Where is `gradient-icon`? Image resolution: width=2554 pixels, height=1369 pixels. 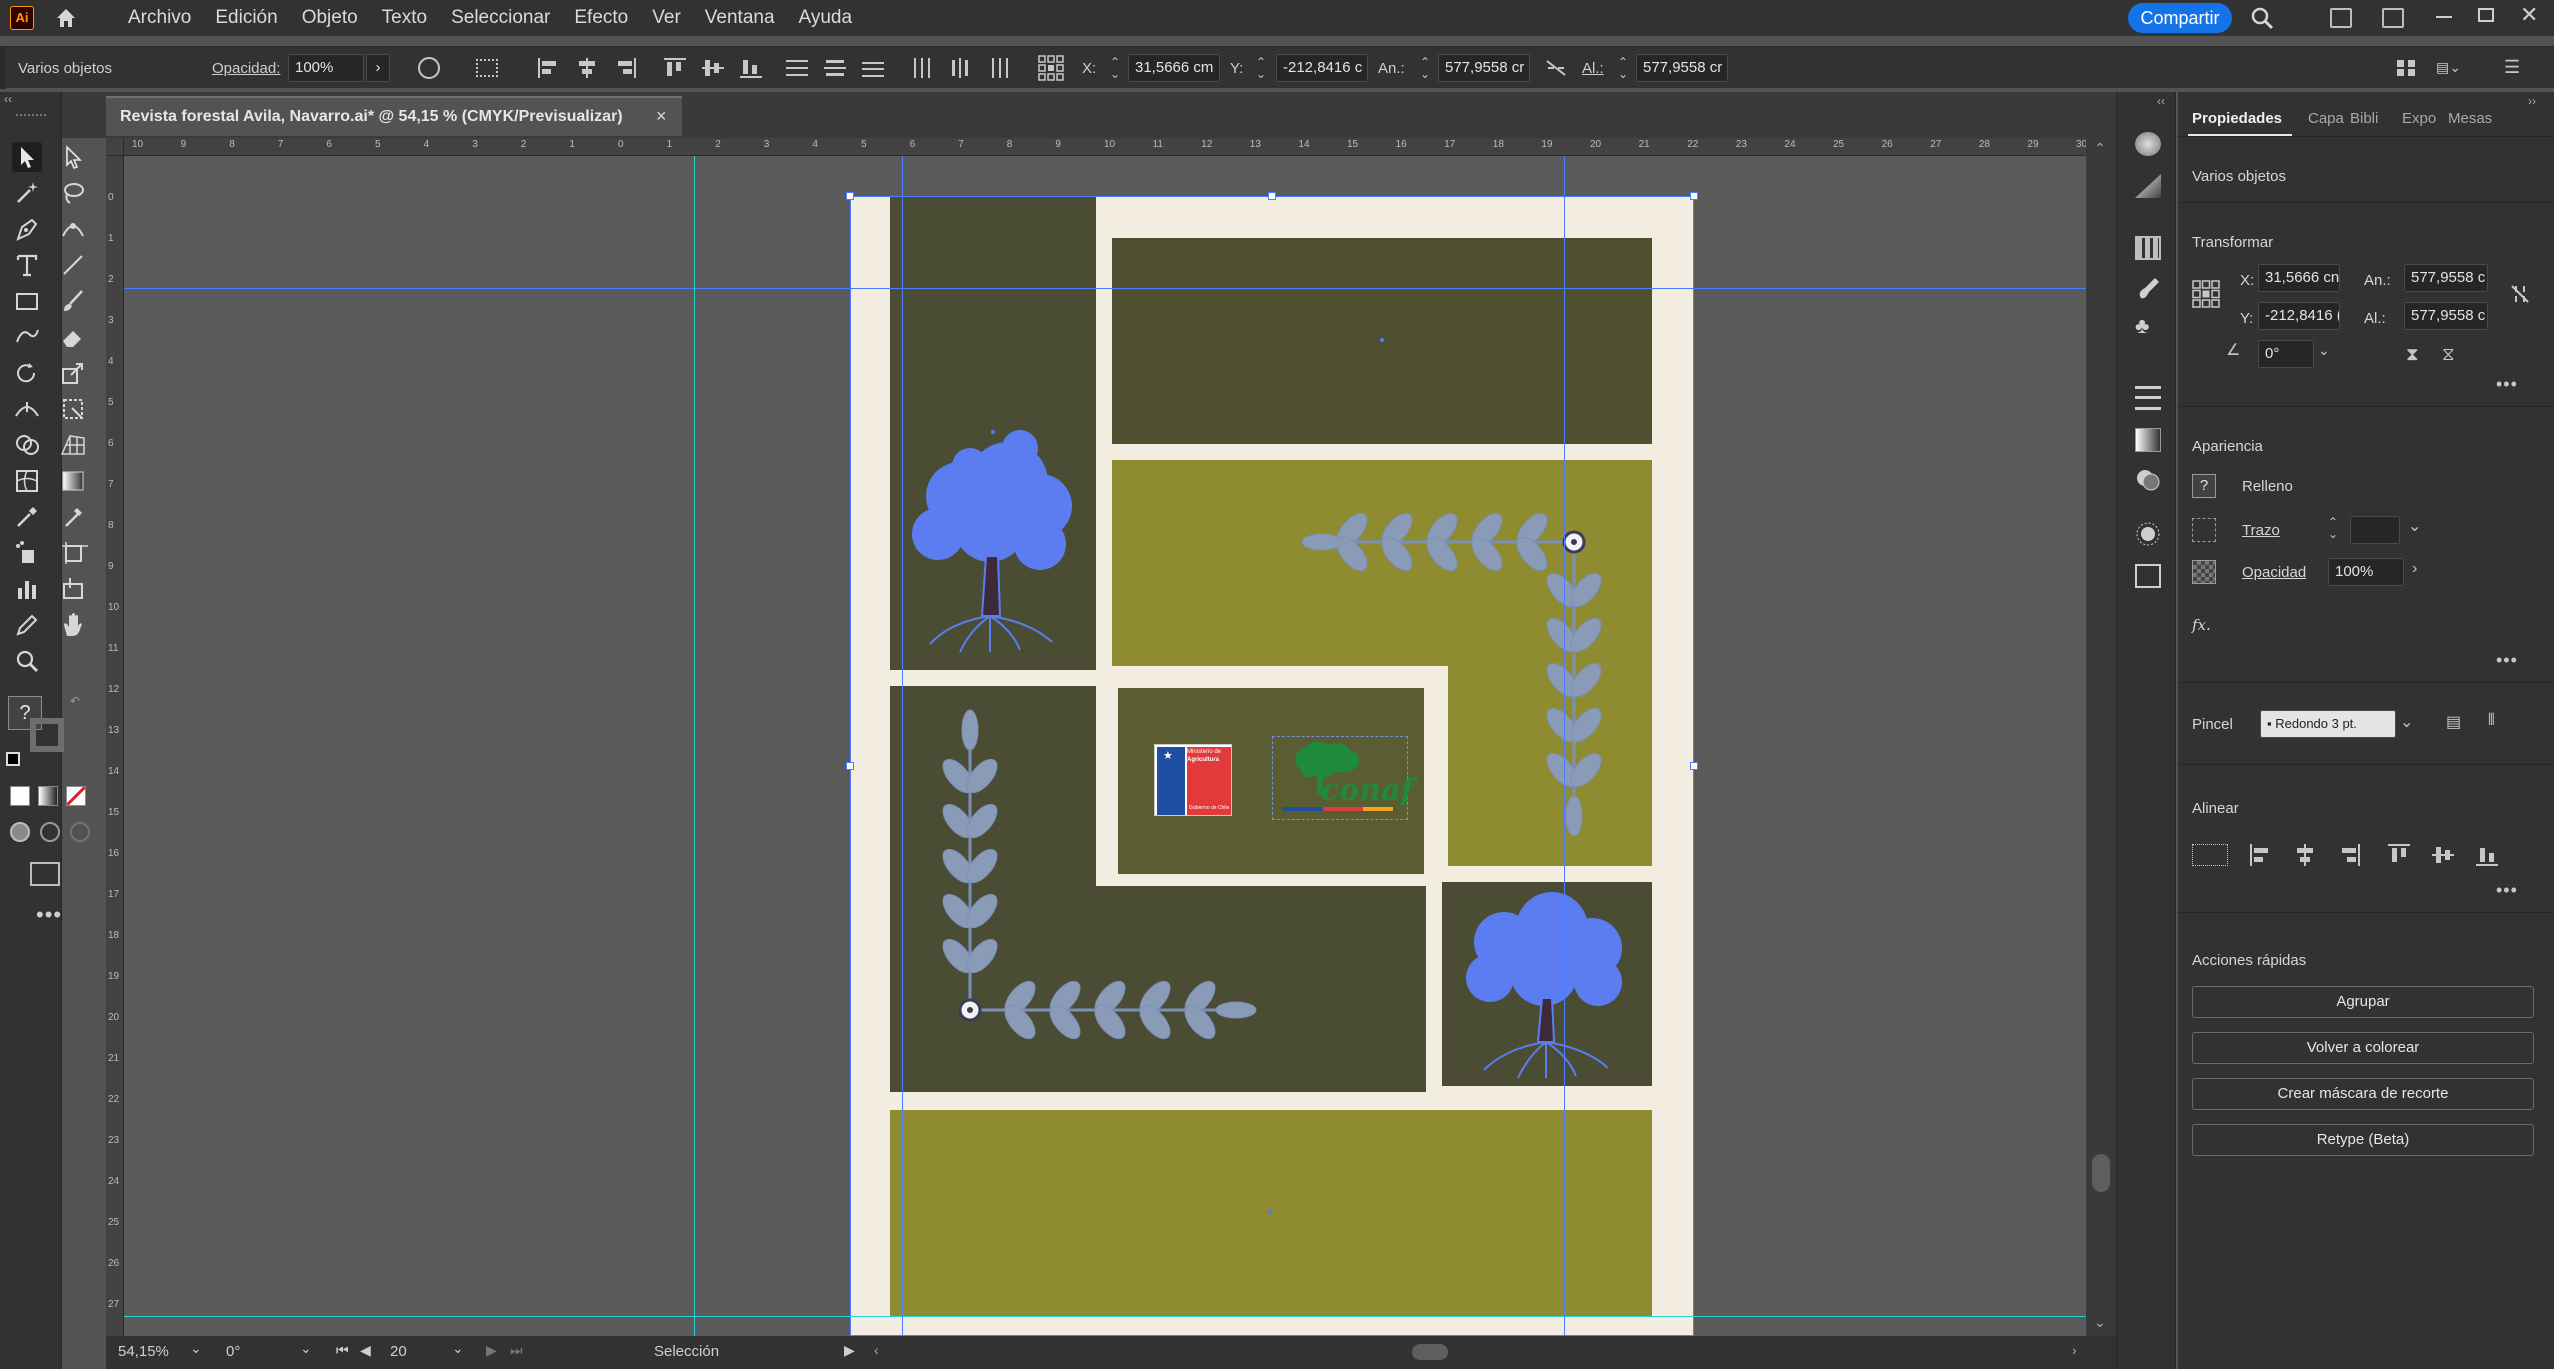 gradient-icon is located at coordinates (2148, 440).